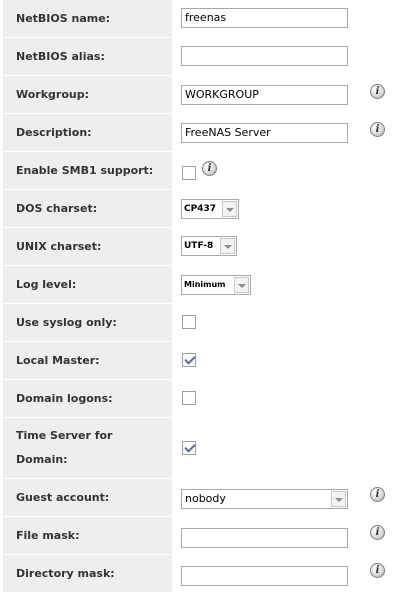  I want to click on time-server-checkbox, so click(189, 448).